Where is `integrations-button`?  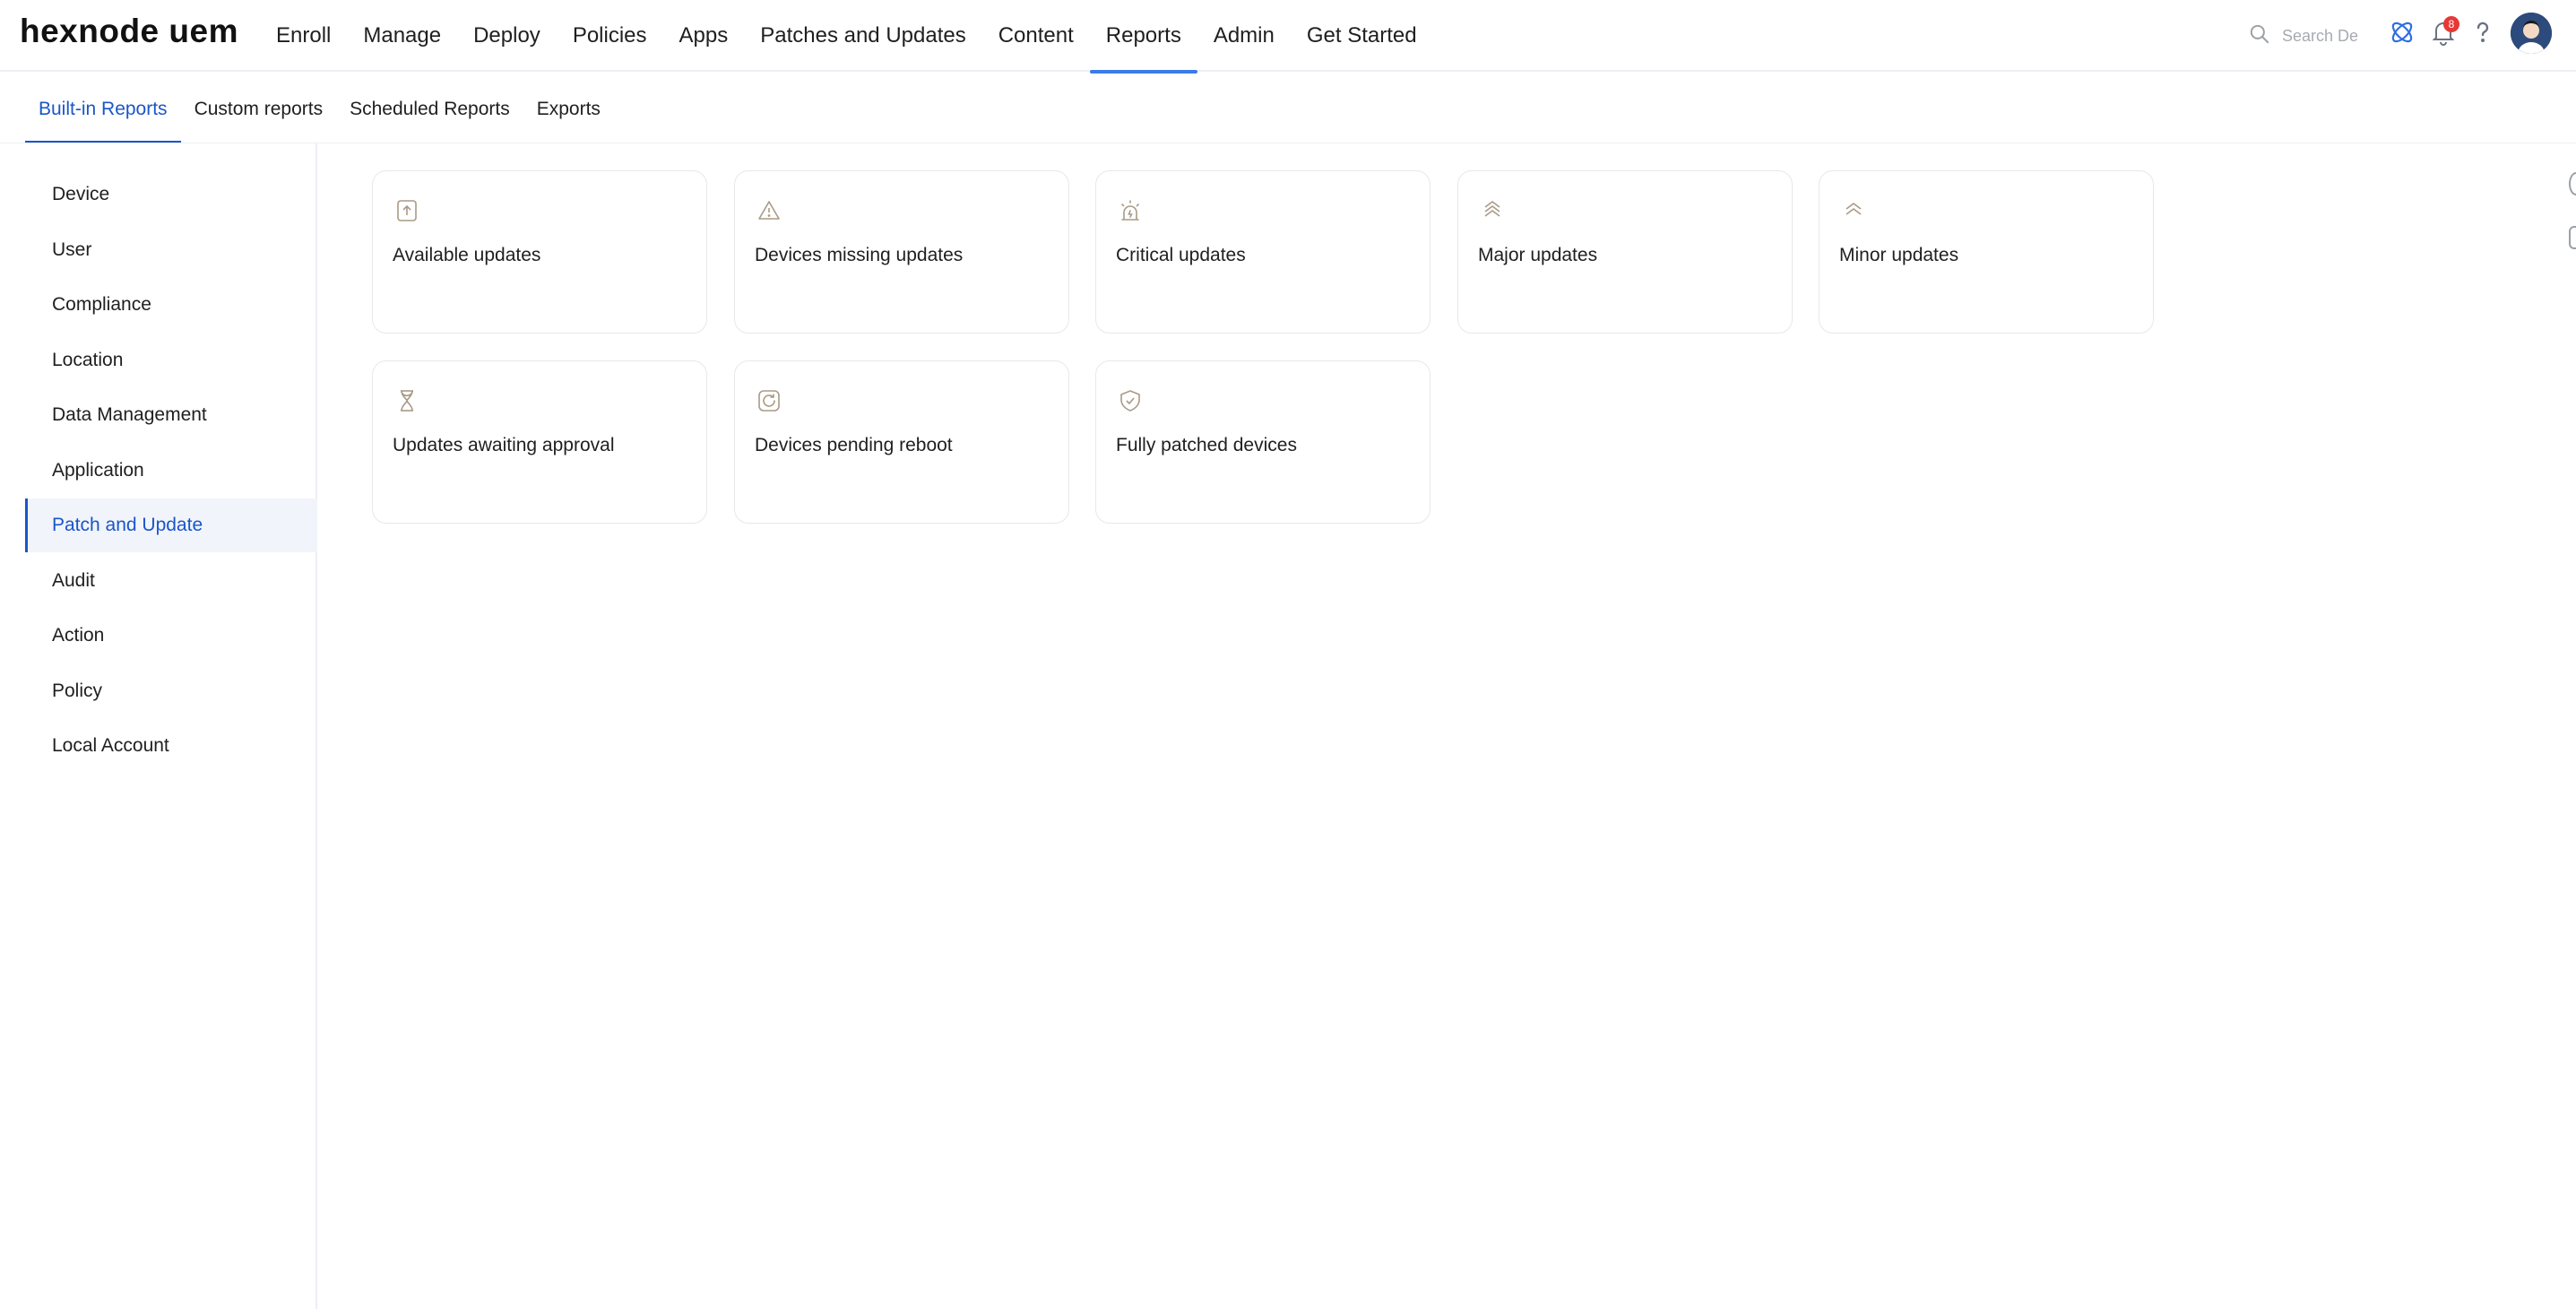
integrations-button is located at coordinates (2402, 34).